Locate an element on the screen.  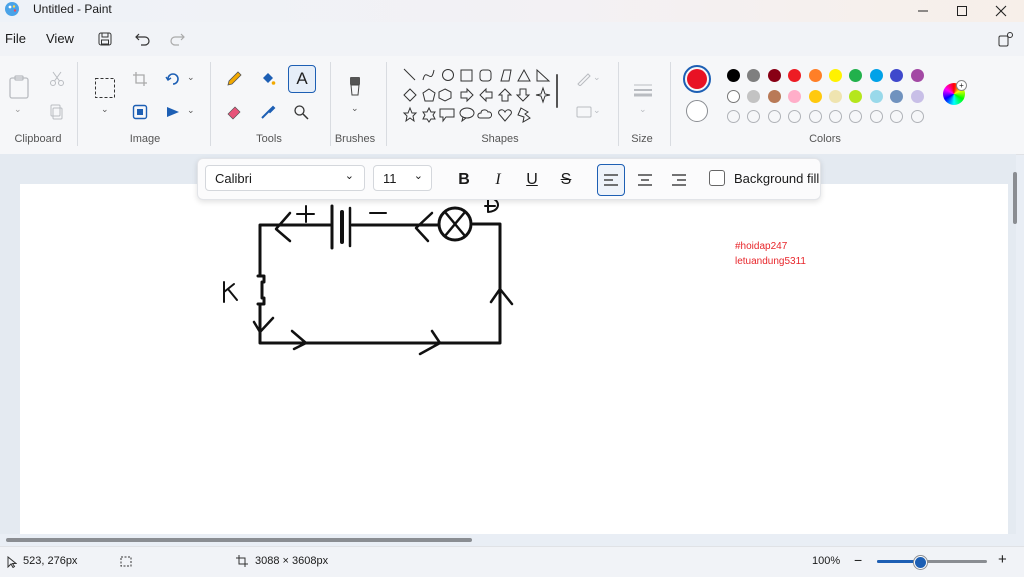
outline-dropdown-chevron-icon: ⌄ is located at coordinates (597, 77).